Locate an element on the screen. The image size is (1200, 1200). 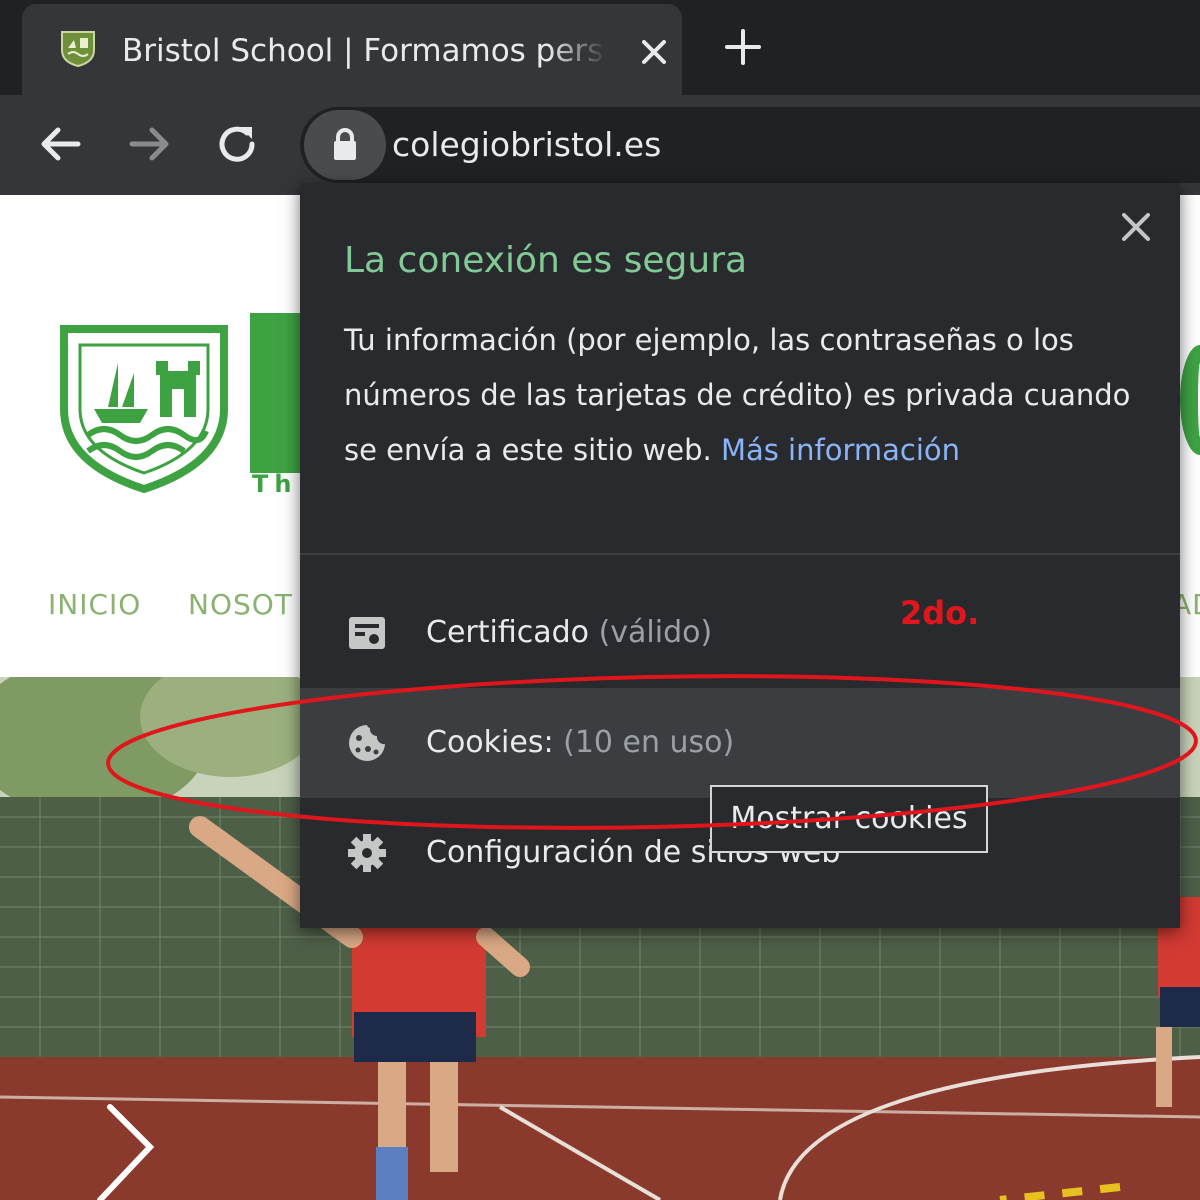
certificate-icon is located at coordinates (367, 633).